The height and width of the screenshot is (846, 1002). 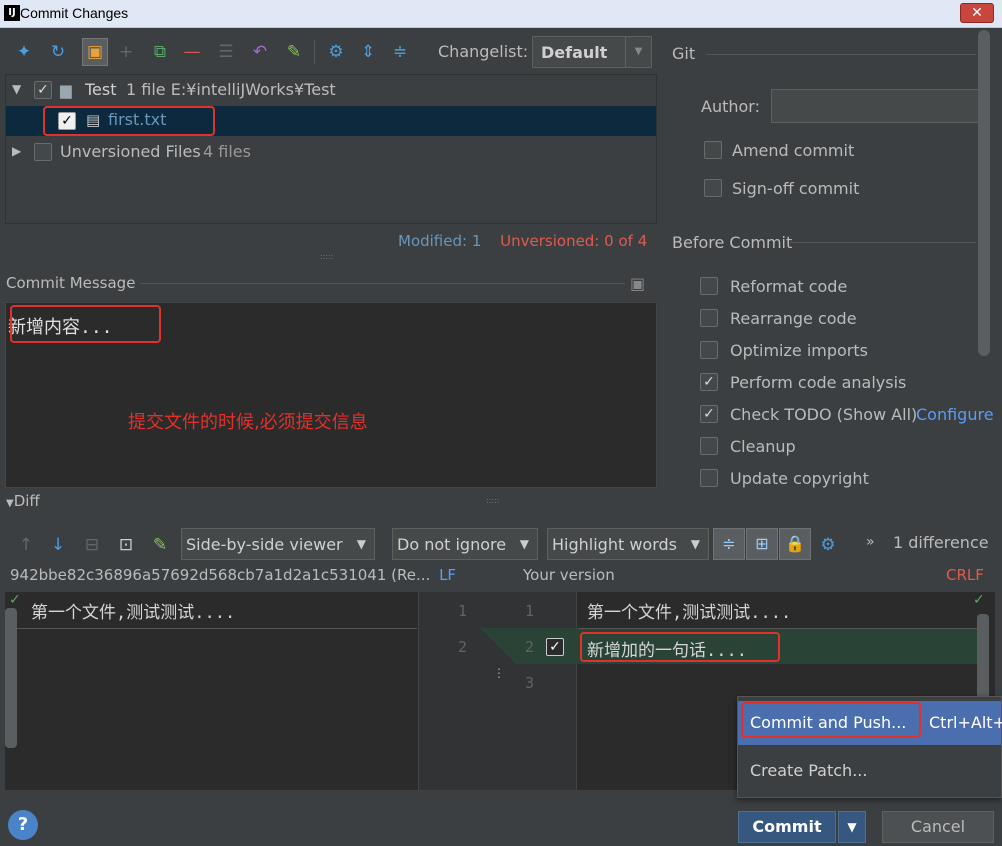 What do you see at coordinates (95, 52) in the screenshot?
I see `group-by-icon: ▣` at bounding box center [95, 52].